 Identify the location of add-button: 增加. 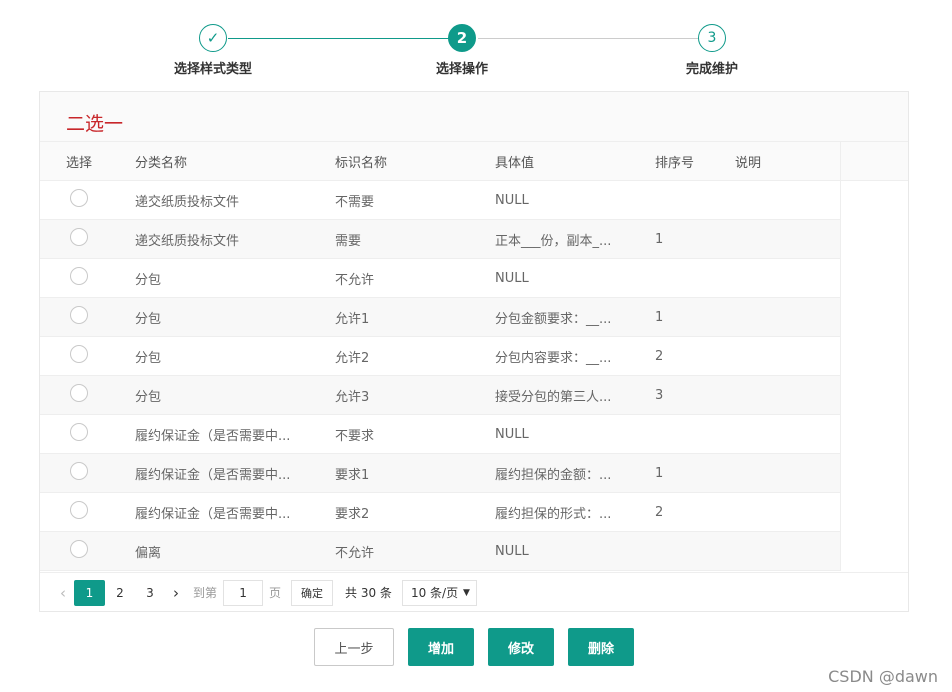
(441, 647).